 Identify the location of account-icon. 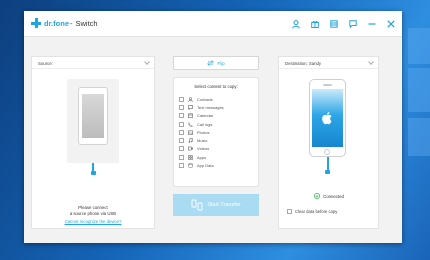
(296, 24).